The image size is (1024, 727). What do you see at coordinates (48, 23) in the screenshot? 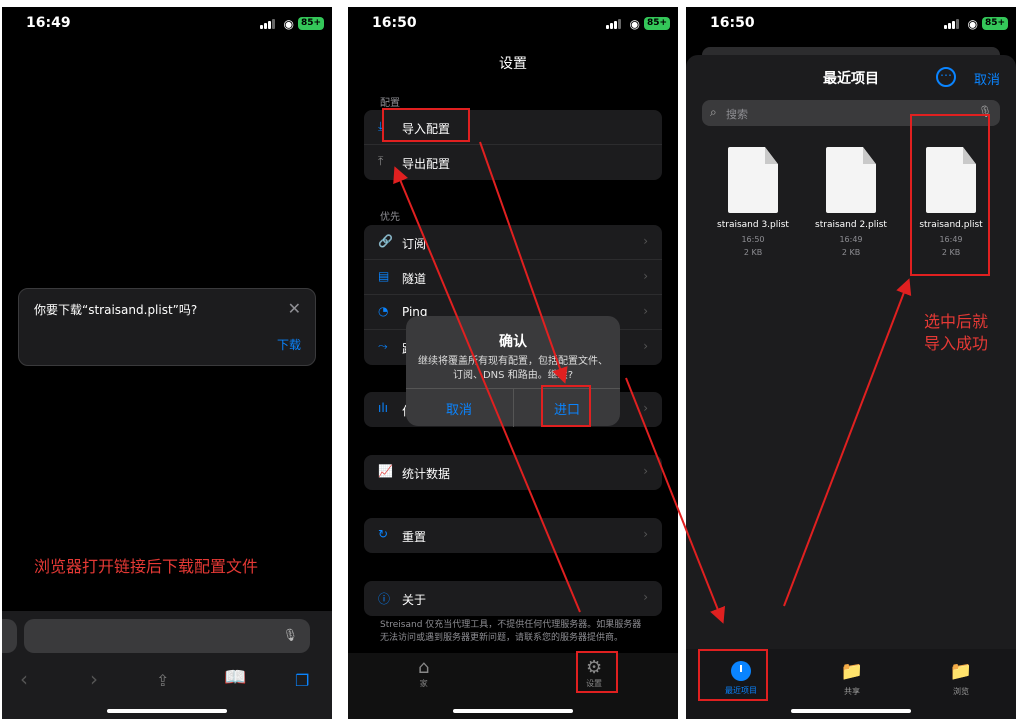
I see `status-time: 16:49` at bounding box center [48, 23].